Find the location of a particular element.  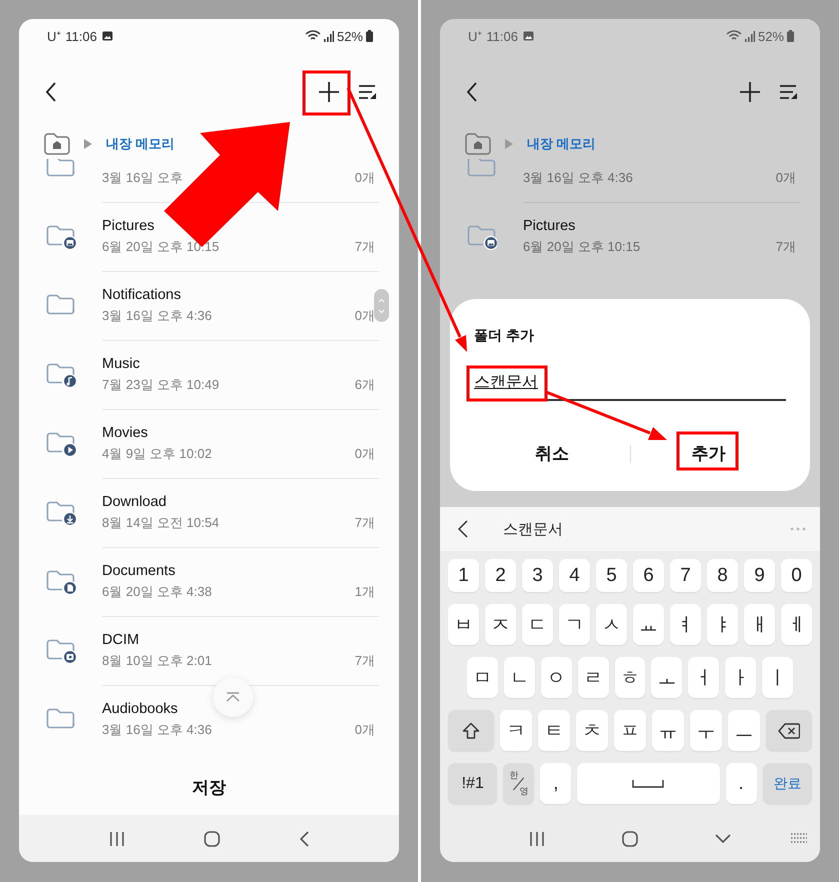

folder-name: Music is located at coordinates (121, 364).